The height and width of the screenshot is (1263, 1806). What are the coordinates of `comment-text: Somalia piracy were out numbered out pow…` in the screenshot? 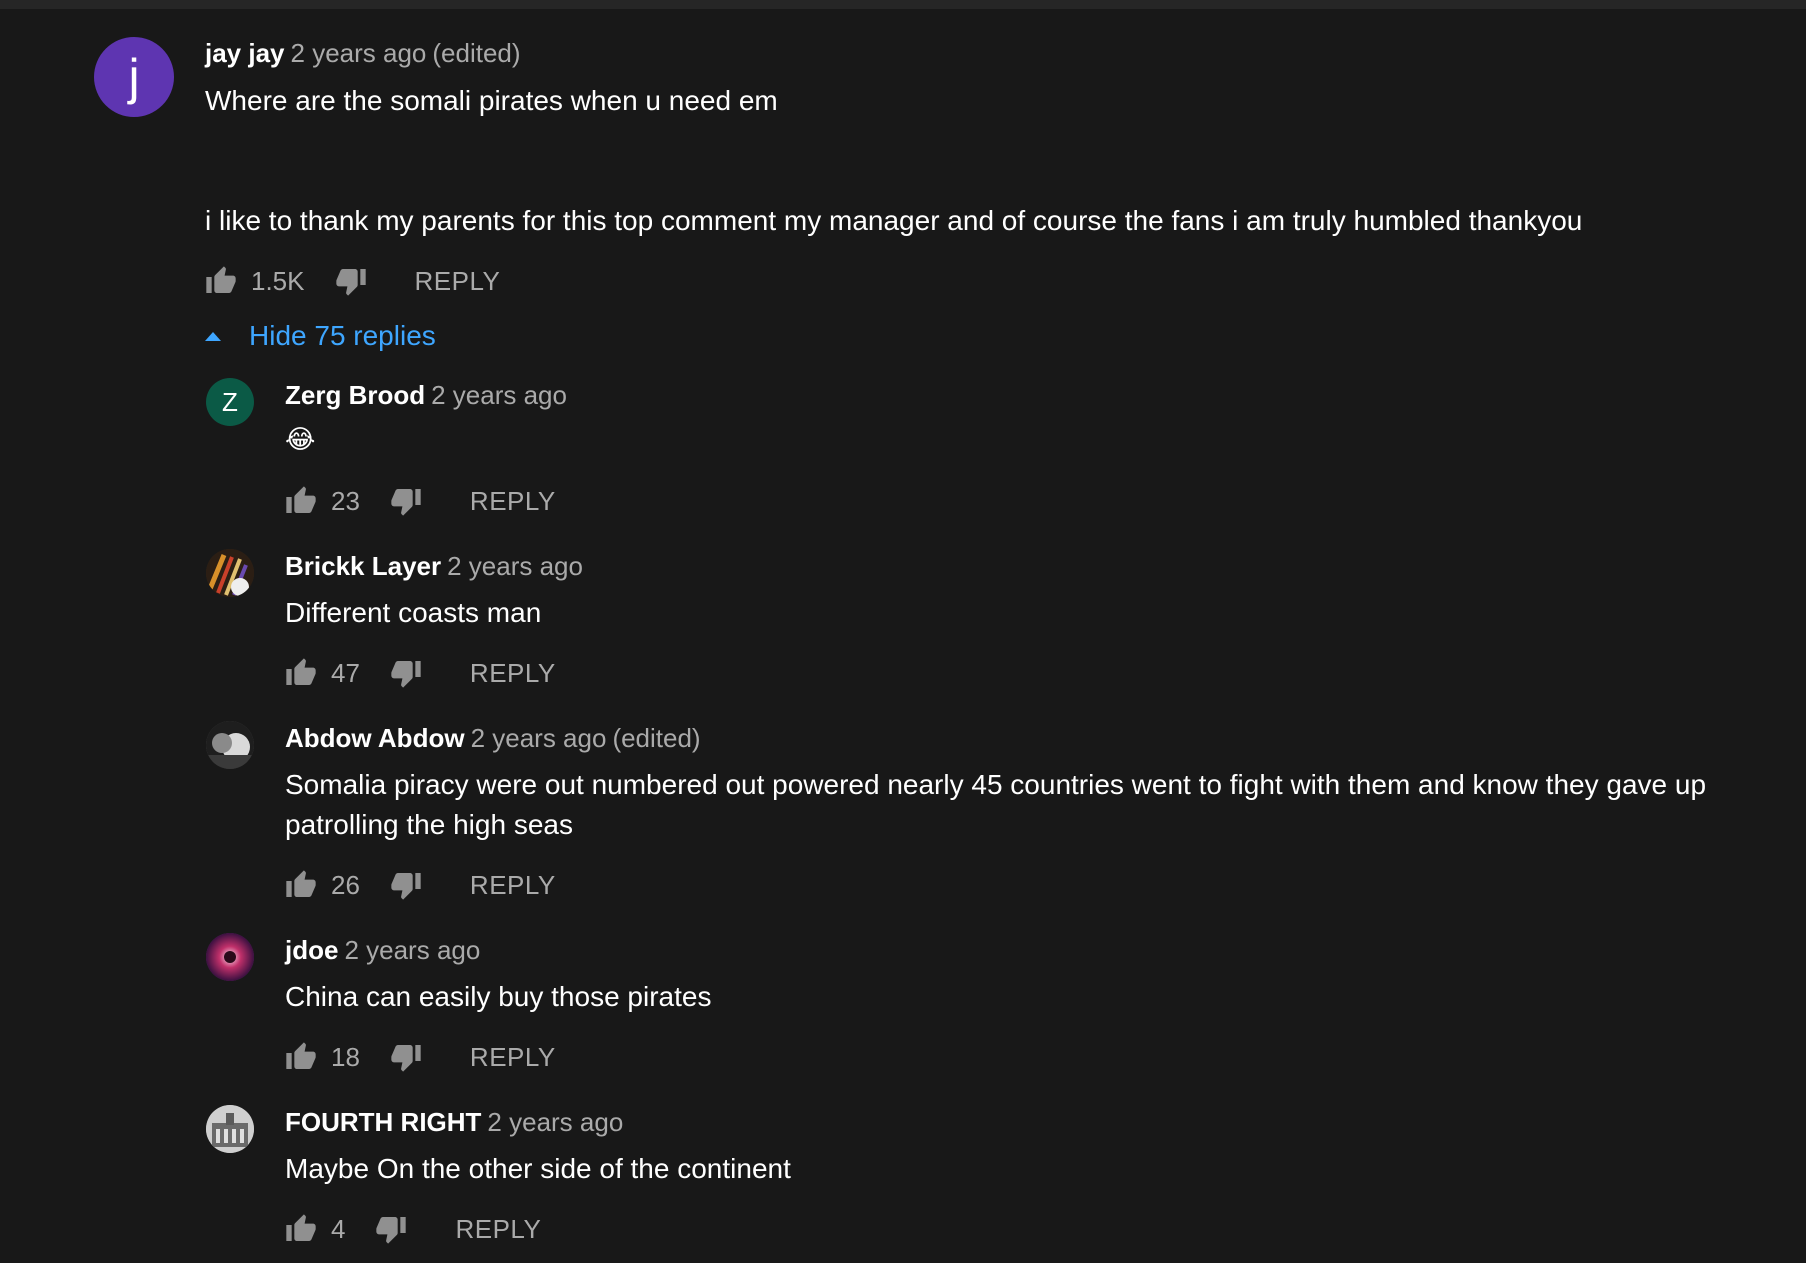 It's located at (999, 804).